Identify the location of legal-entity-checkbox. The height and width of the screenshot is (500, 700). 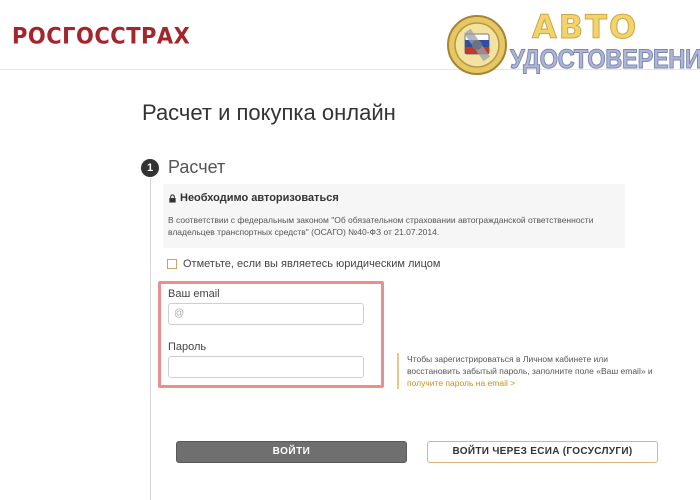
(172, 264).